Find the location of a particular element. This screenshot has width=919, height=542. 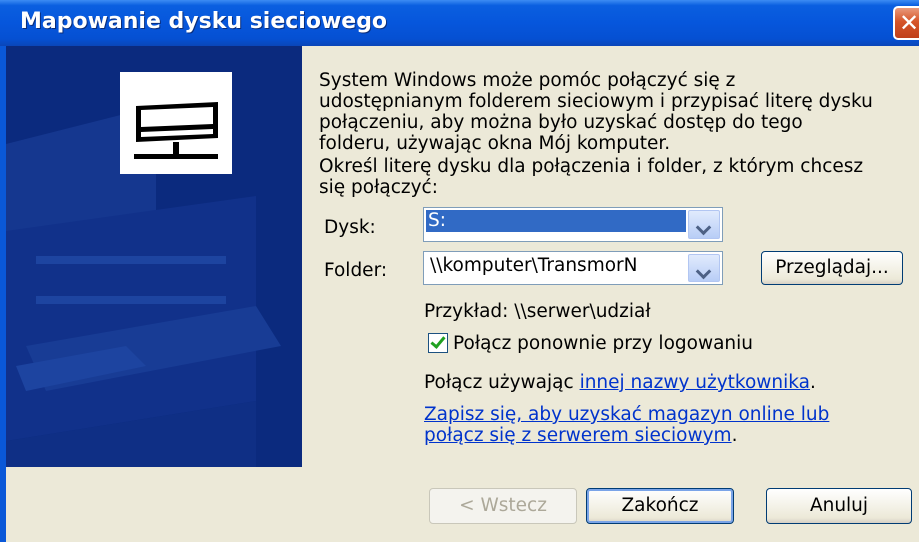

back-button: < Wstecz is located at coordinates (503, 506).